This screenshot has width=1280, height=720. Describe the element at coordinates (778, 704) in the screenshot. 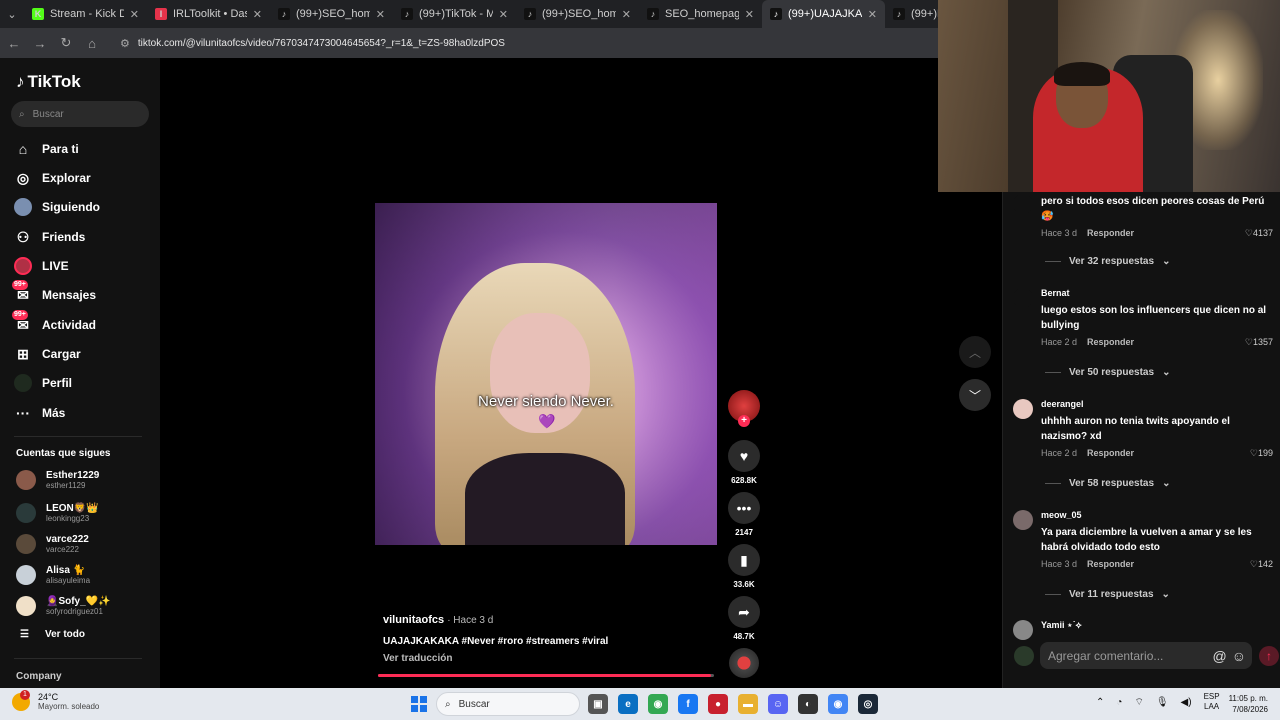

I see `discord-icon: ☺` at that location.